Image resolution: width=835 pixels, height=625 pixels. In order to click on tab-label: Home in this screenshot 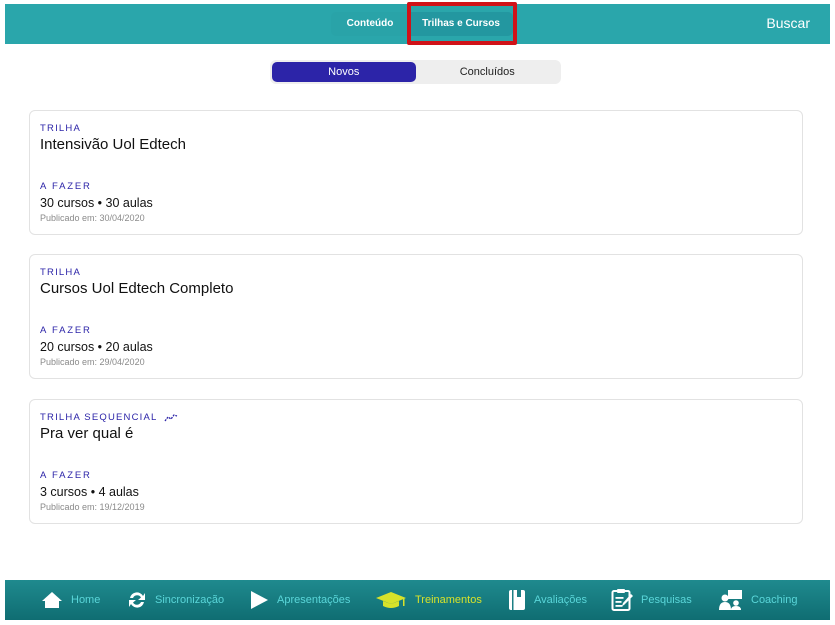, I will do `click(86, 600)`.